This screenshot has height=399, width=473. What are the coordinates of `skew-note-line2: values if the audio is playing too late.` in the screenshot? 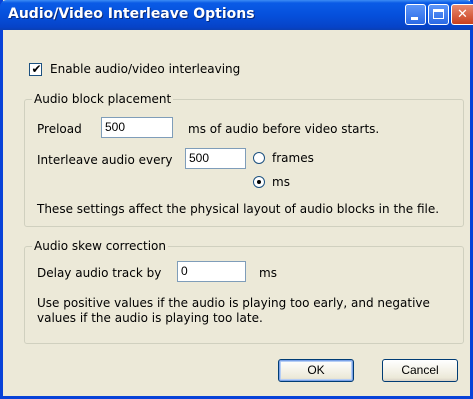 It's located at (150, 318).